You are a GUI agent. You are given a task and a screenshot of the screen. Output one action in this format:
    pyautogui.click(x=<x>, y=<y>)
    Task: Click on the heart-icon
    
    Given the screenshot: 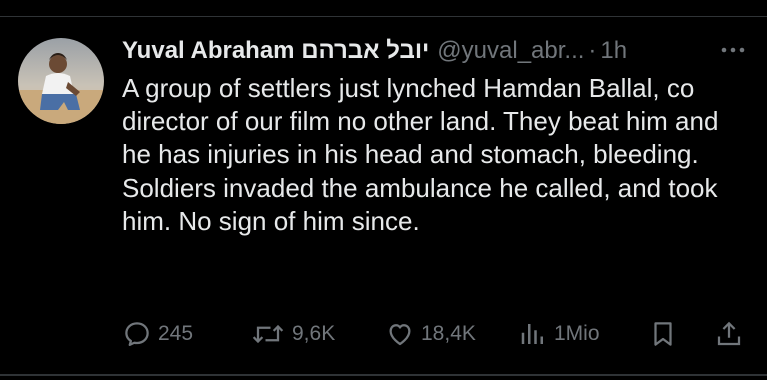 What is the action you would take?
    pyautogui.click(x=400, y=335)
    